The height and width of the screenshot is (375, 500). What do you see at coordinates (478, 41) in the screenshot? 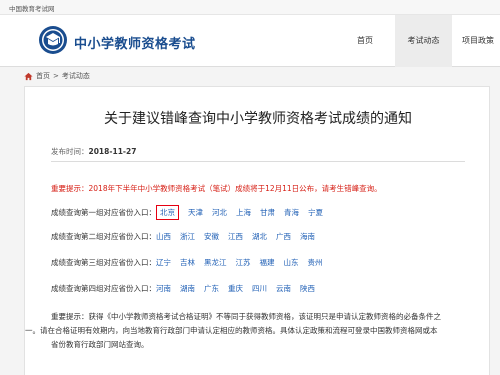
I see `nav-project-policy: 项目政策` at bounding box center [478, 41].